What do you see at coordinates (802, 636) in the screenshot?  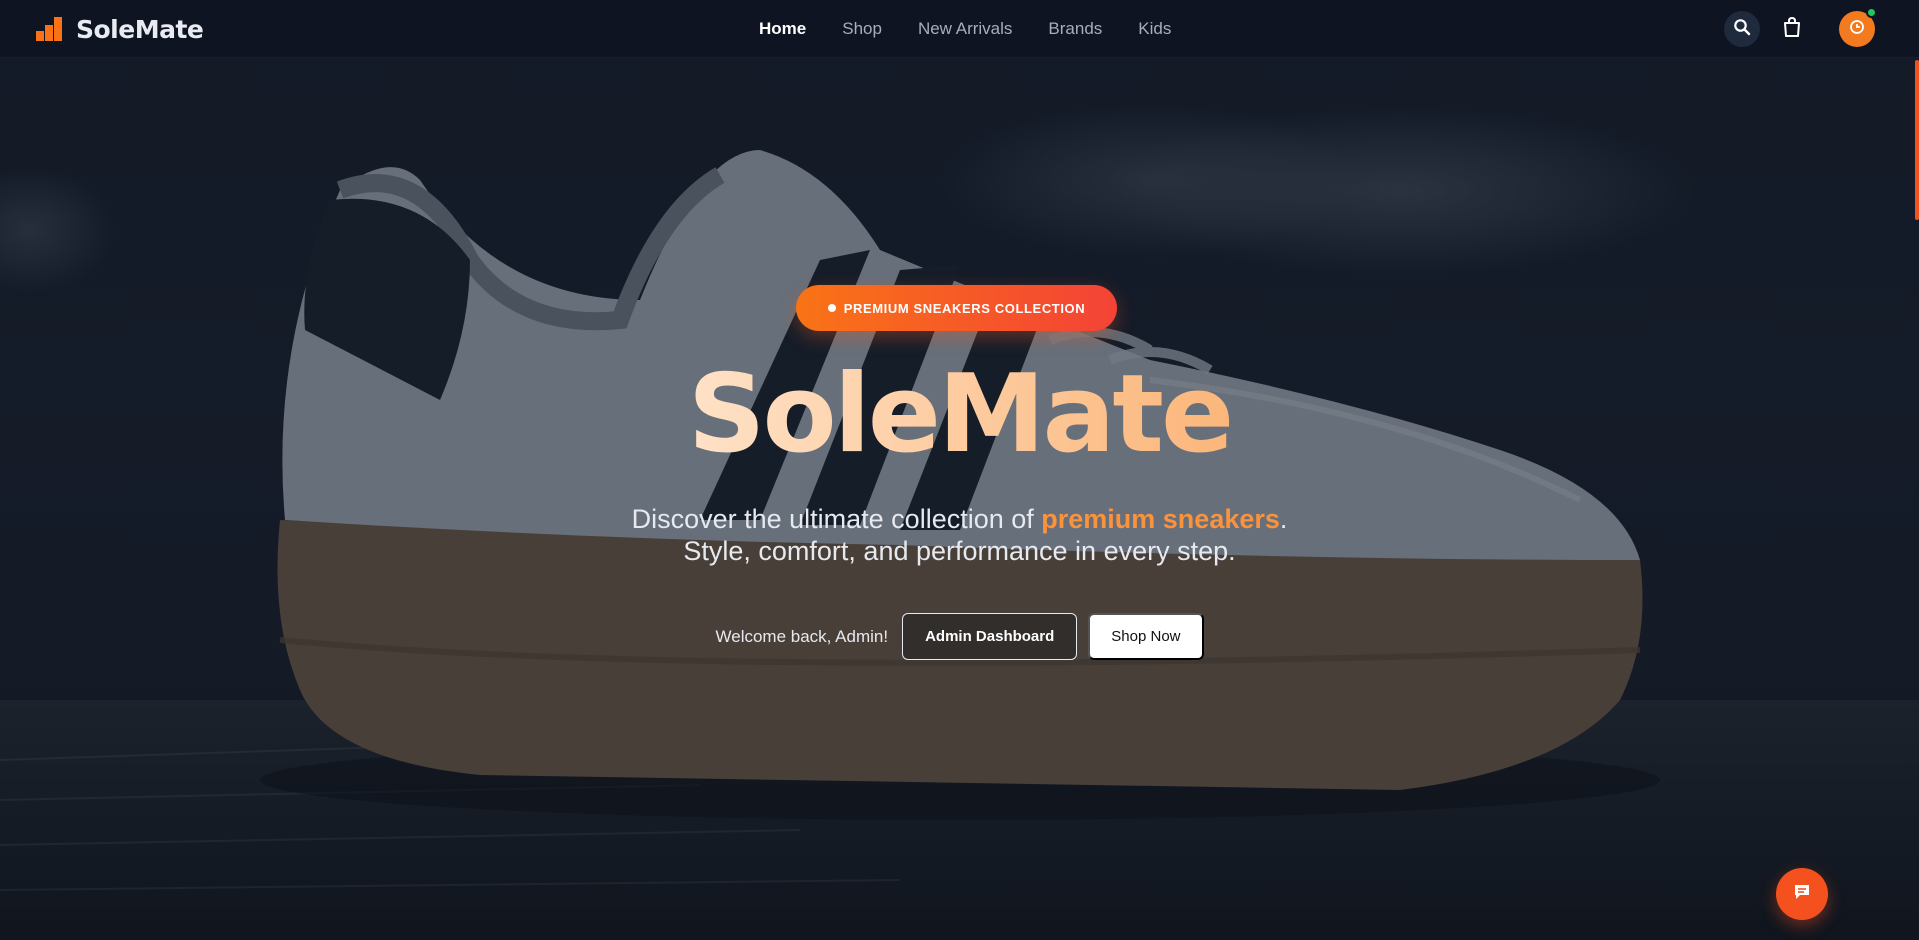 I see `welcome-message: Welcome back, Admin!` at bounding box center [802, 636].